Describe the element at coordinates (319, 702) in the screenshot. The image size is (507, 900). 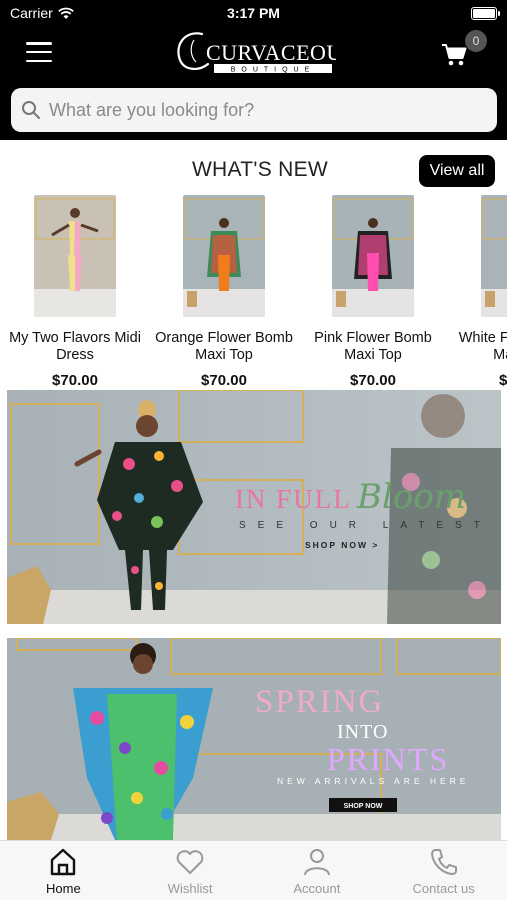
I see `banner-line1: SPRING` at that location.